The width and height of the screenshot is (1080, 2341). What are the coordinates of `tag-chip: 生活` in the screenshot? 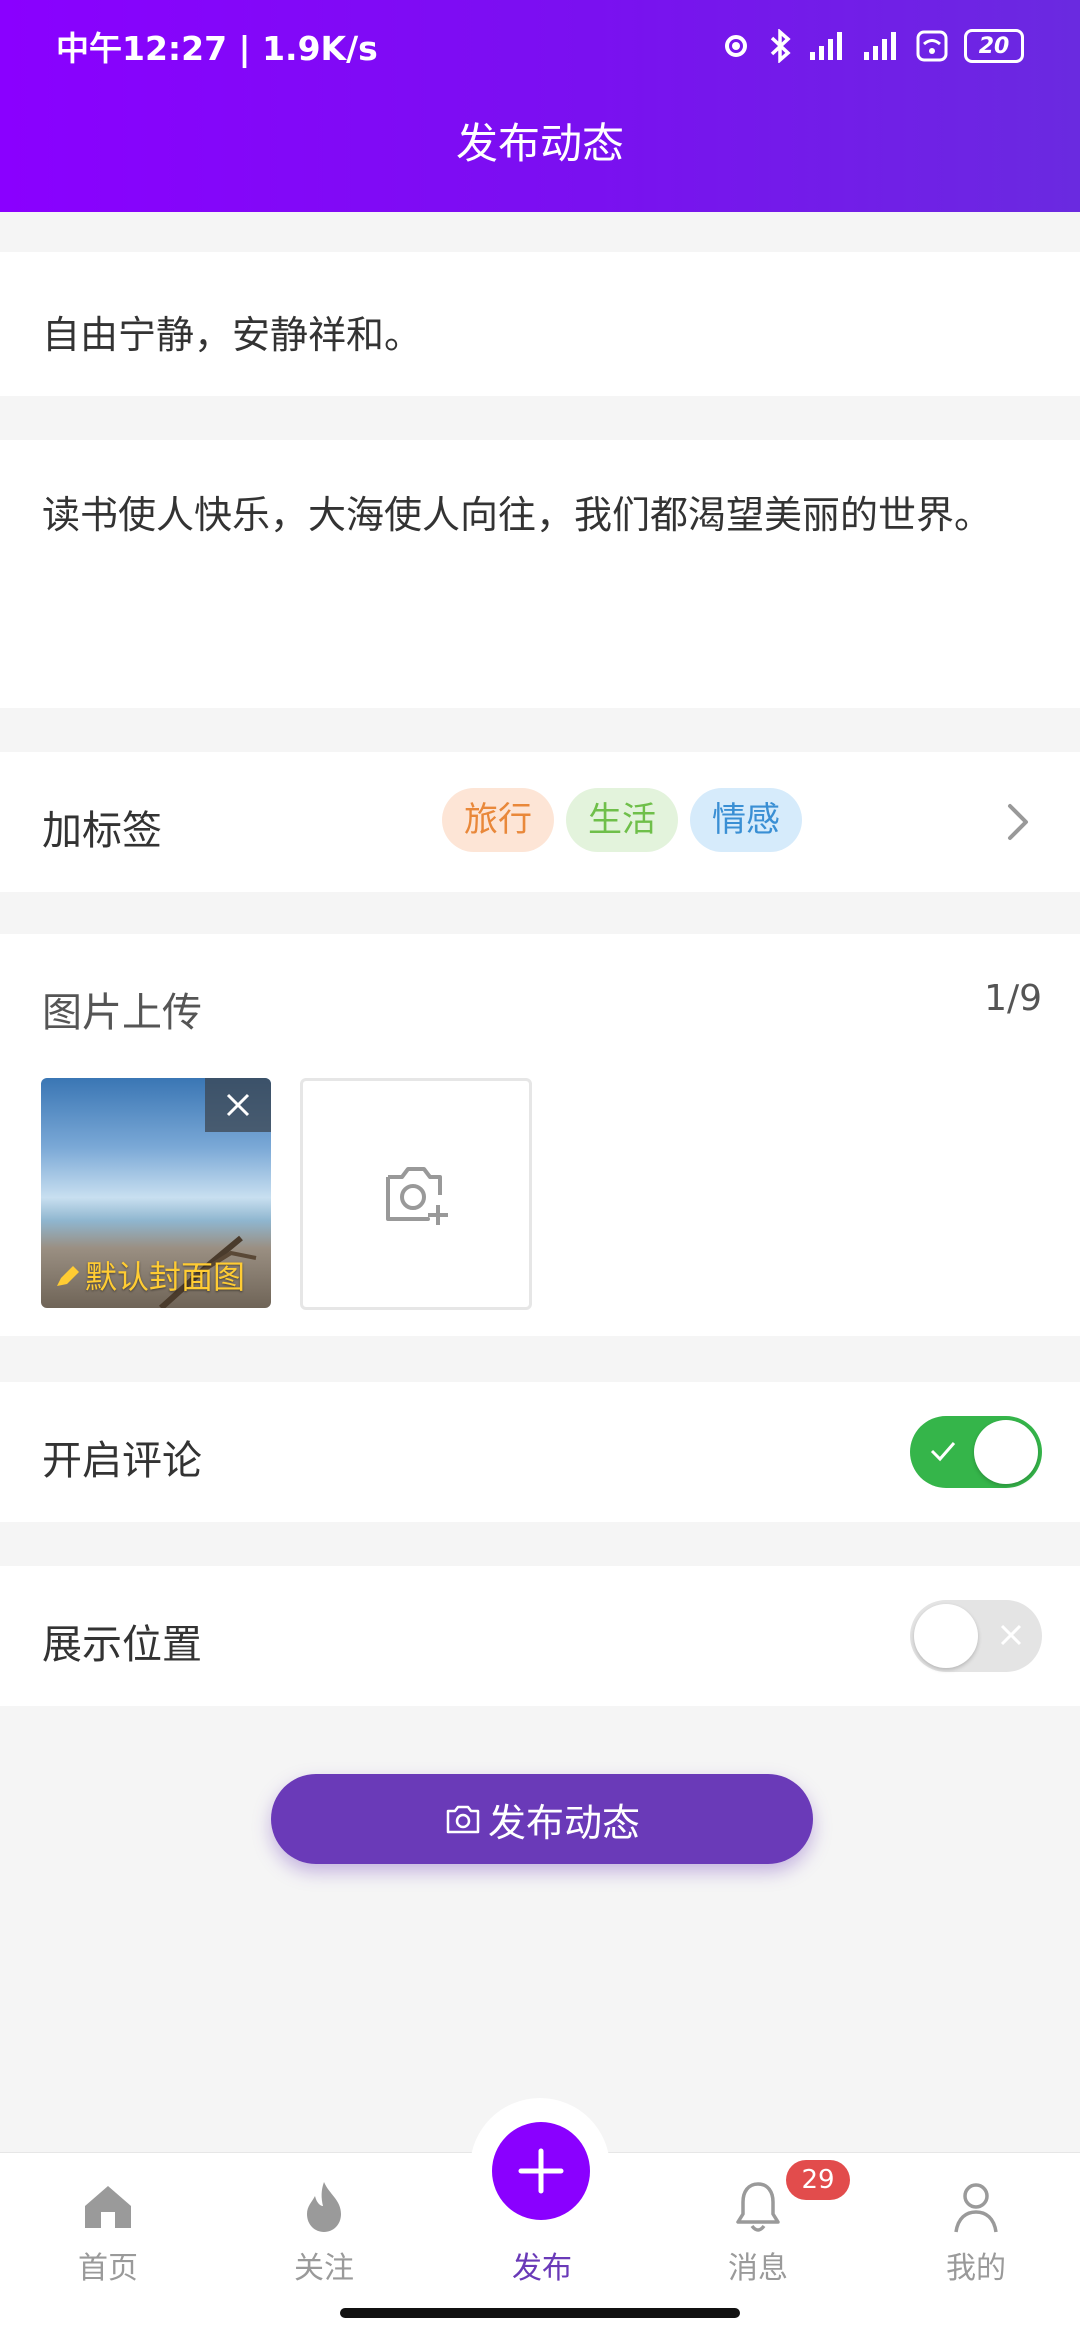 It's located at (622, 820).